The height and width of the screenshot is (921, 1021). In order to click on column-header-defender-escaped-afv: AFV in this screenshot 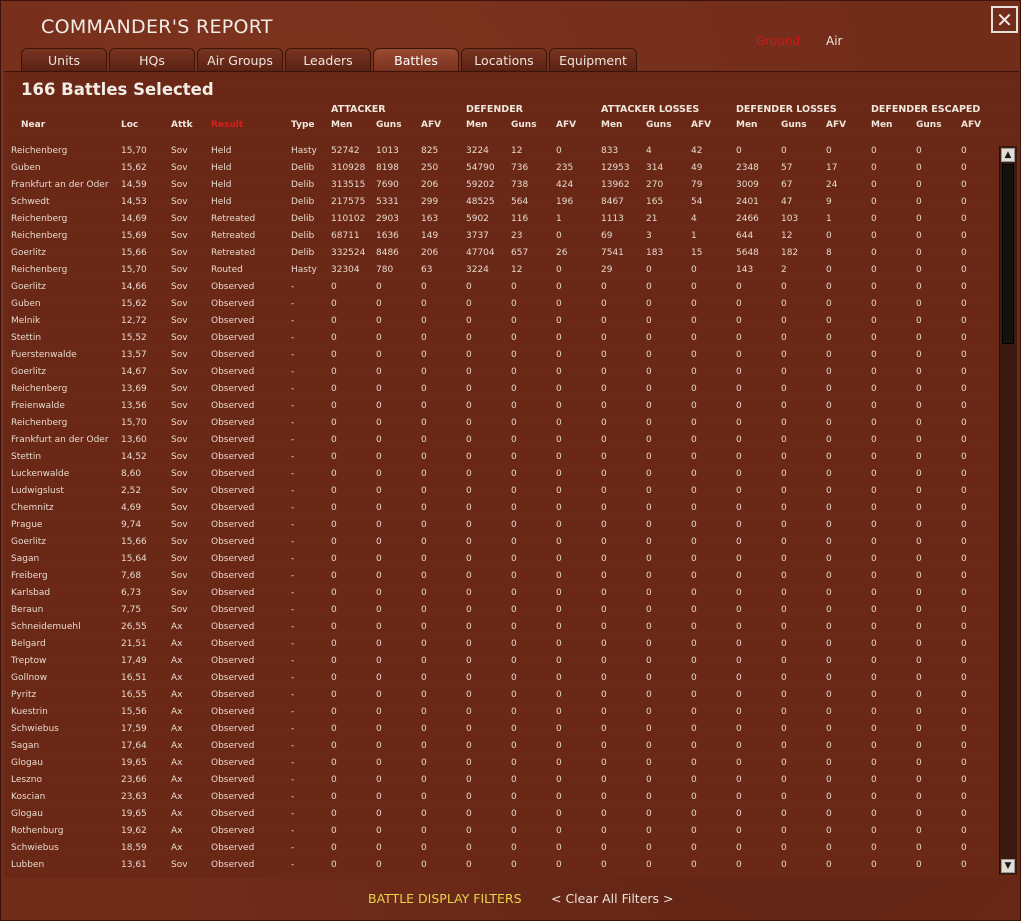, I will do `click(971, 125)`.